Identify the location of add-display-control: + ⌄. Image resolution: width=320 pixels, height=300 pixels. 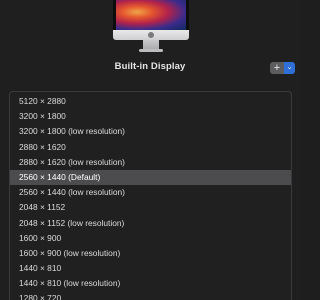
(282, 68).